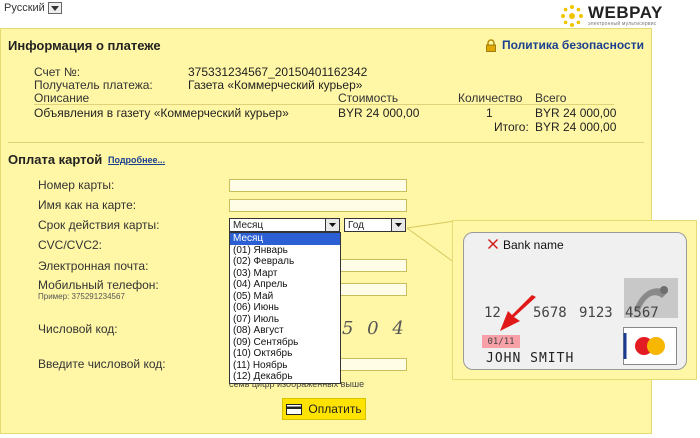  I want to click on total-label: Итого:, so click(511, 127).